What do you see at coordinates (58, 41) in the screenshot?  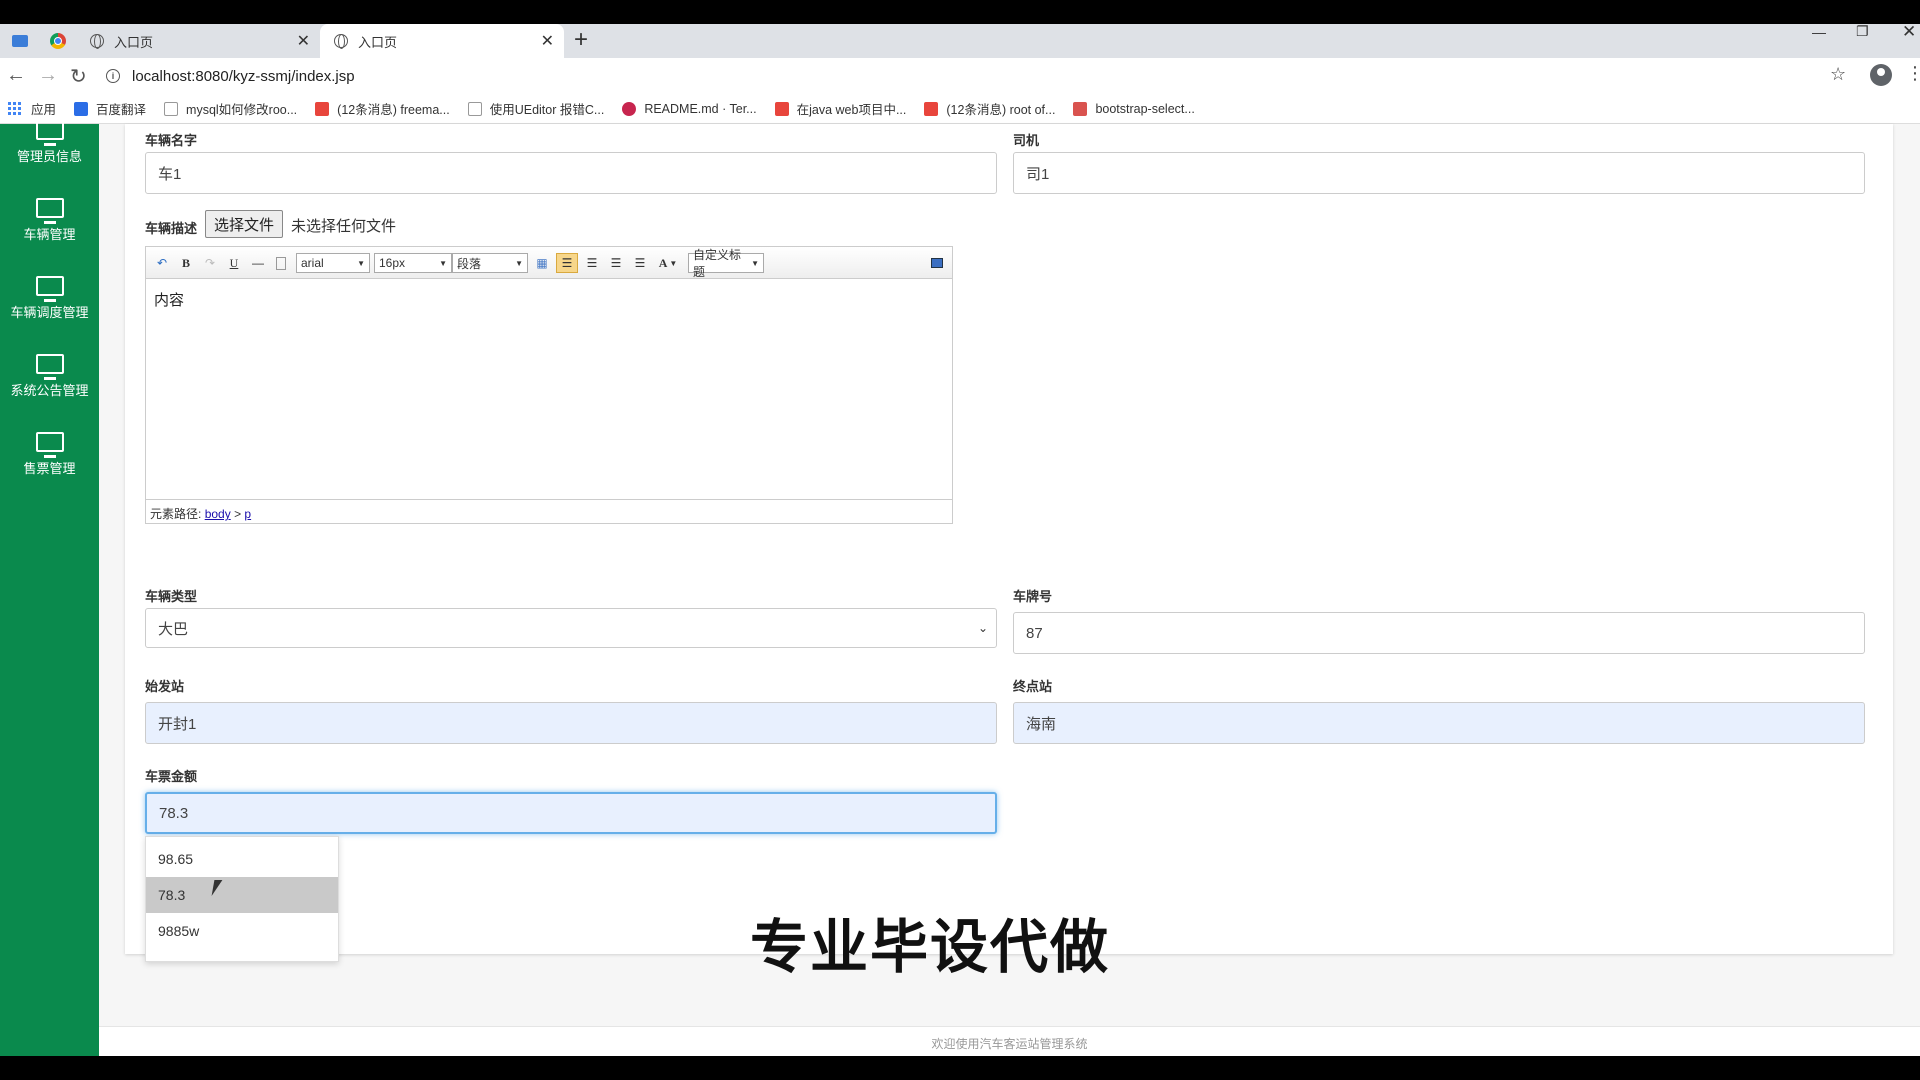 I see `chrome-icon` at bounding box center [58, 41].